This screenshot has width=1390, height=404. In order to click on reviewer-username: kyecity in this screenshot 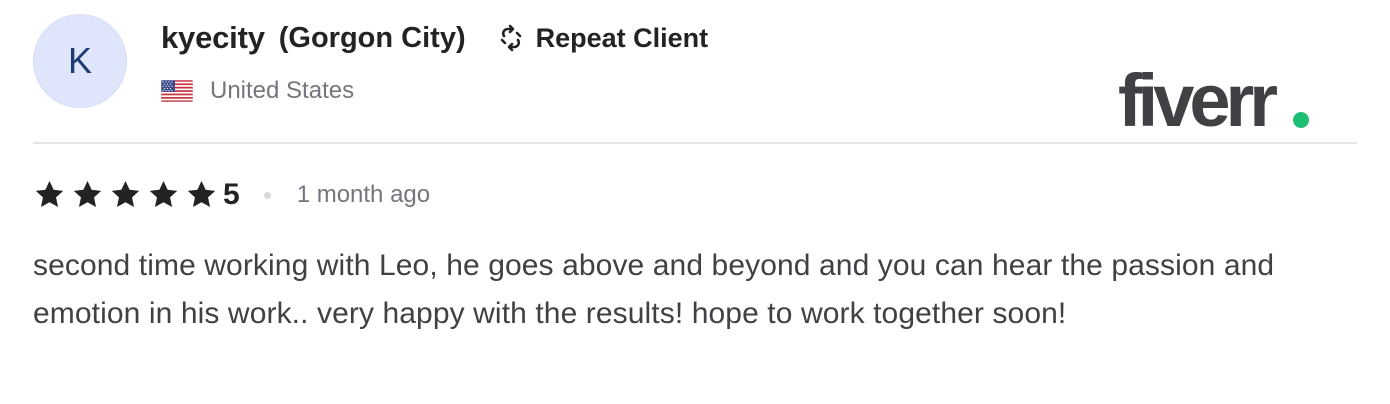, I will do `click(213, 38)`.